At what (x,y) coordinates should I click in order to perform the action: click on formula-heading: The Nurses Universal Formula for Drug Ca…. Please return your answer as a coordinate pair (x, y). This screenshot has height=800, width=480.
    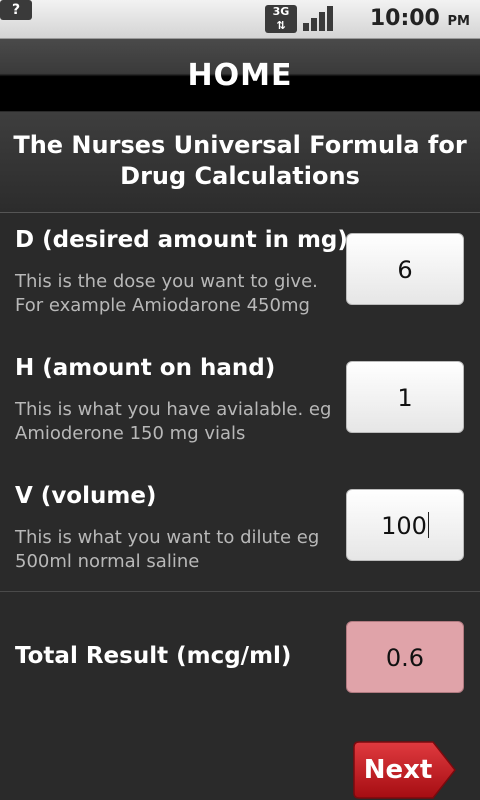
    Looking at the image, I should click on (240, 160).